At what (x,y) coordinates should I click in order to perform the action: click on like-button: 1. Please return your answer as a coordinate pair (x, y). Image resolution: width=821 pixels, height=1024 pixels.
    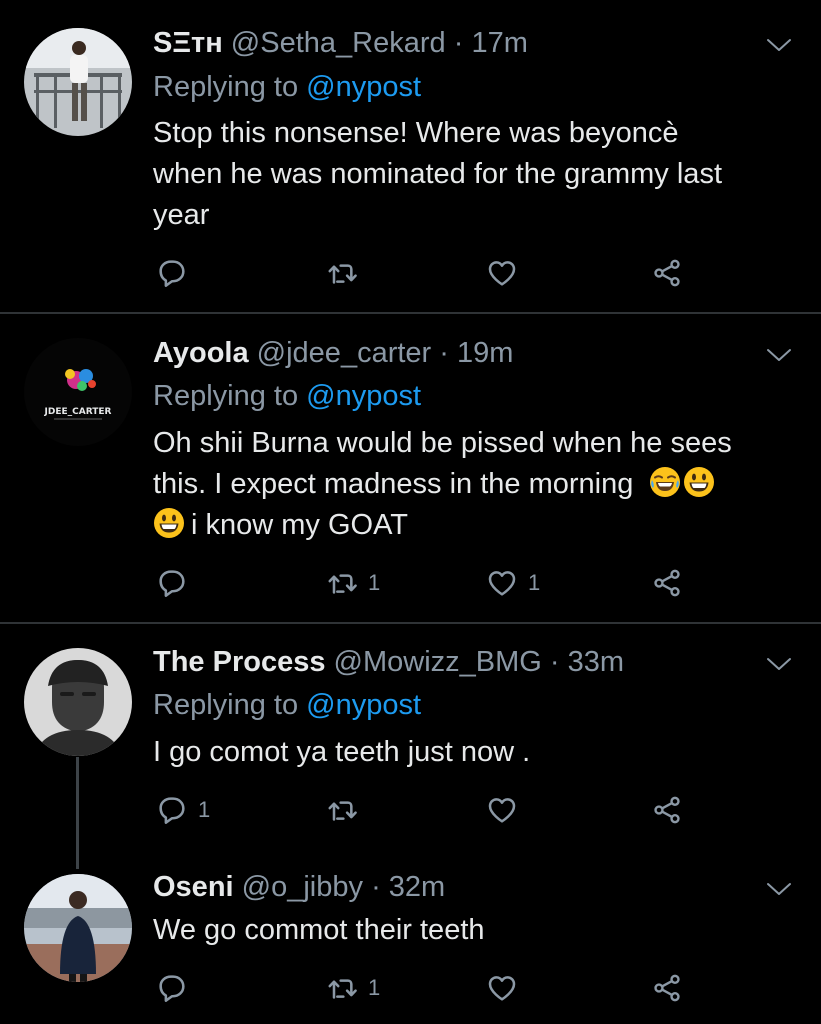
    Looking at the image, I should click on (513, 583).